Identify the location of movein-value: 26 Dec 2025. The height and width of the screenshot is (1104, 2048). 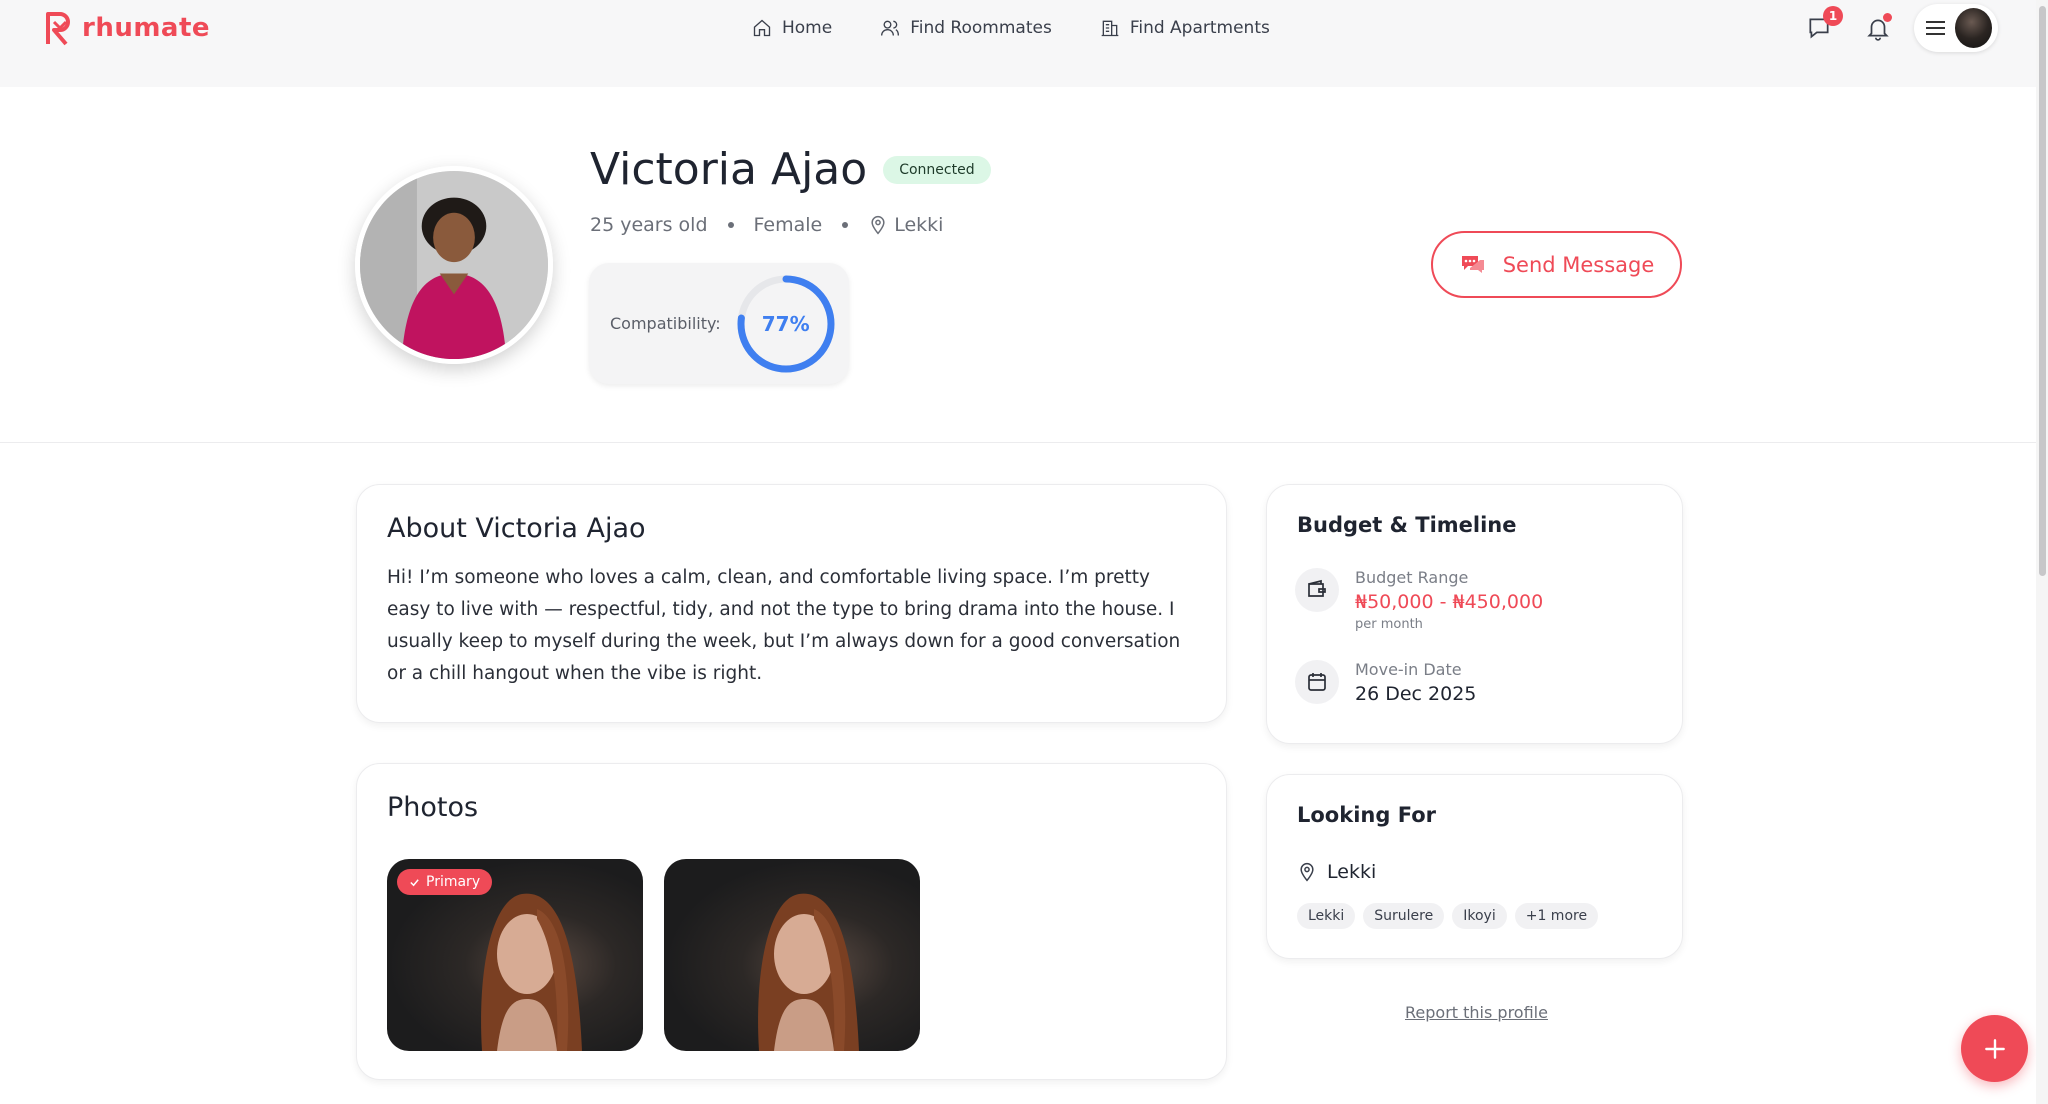
(1416, 694).